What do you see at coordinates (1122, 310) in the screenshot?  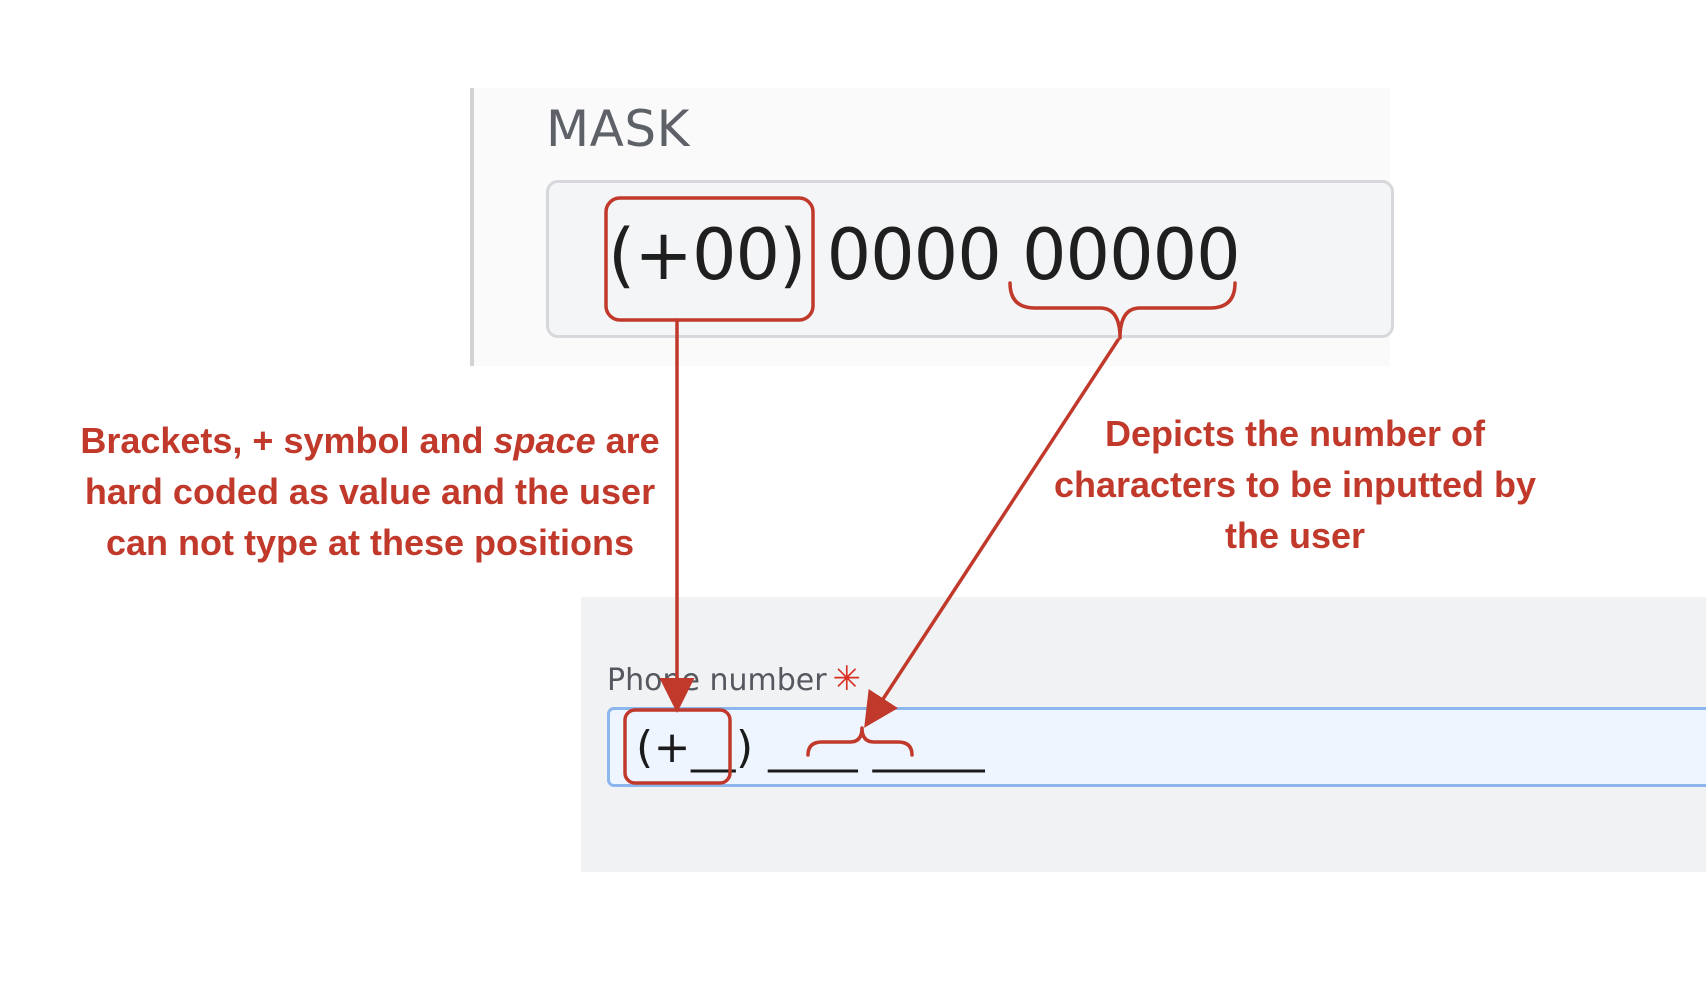 I see `mask-suffix-brace` at bounding box center [1122, 310].